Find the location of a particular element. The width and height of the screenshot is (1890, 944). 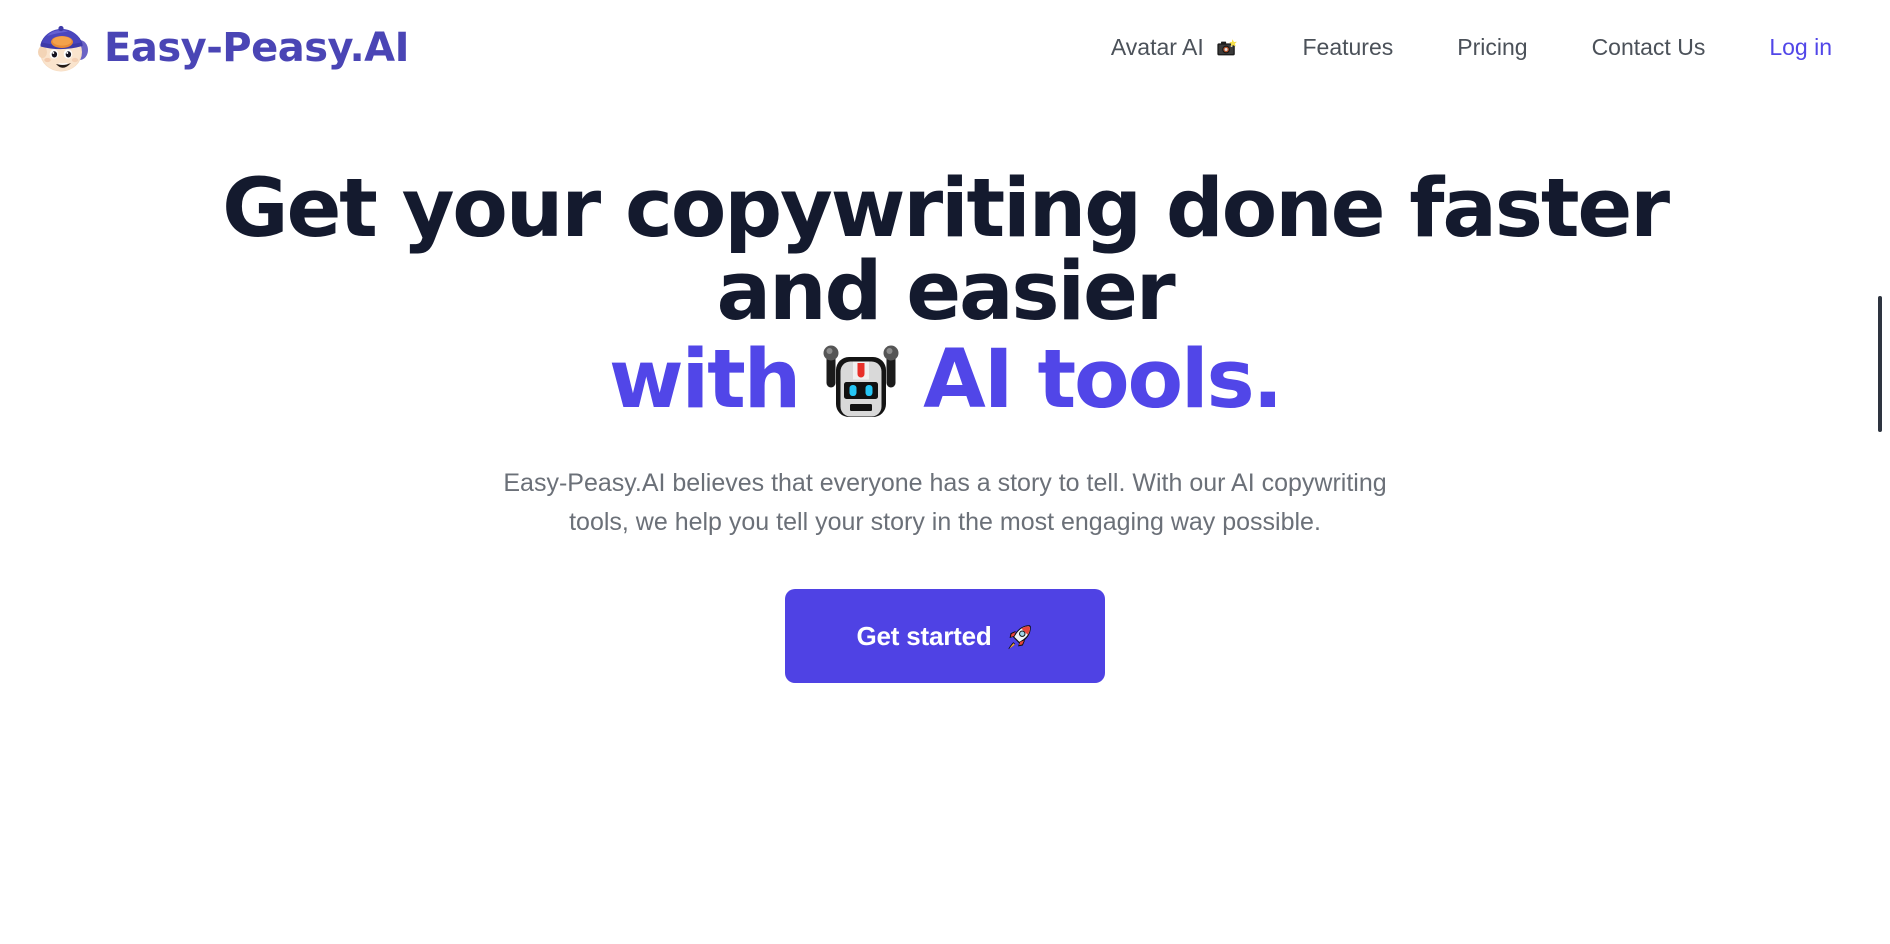

baby-face-with-cap-logo-icon is located at coordinates (63, 48).